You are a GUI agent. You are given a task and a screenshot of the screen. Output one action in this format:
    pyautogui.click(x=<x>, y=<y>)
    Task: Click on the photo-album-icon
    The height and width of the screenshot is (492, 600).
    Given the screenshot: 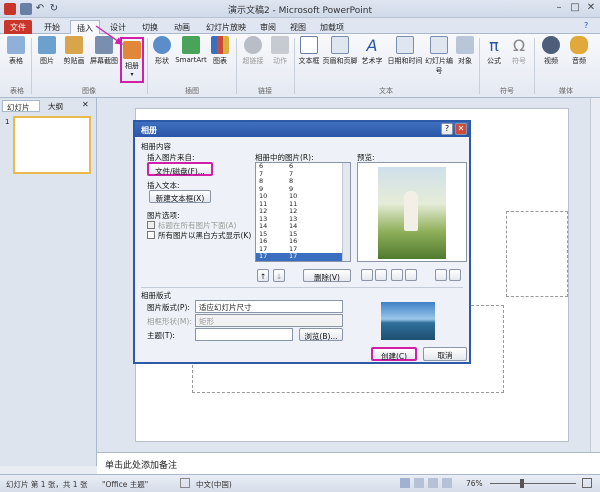 What is the action you would take?
    pyautogui.click(x=132, y=50)
    